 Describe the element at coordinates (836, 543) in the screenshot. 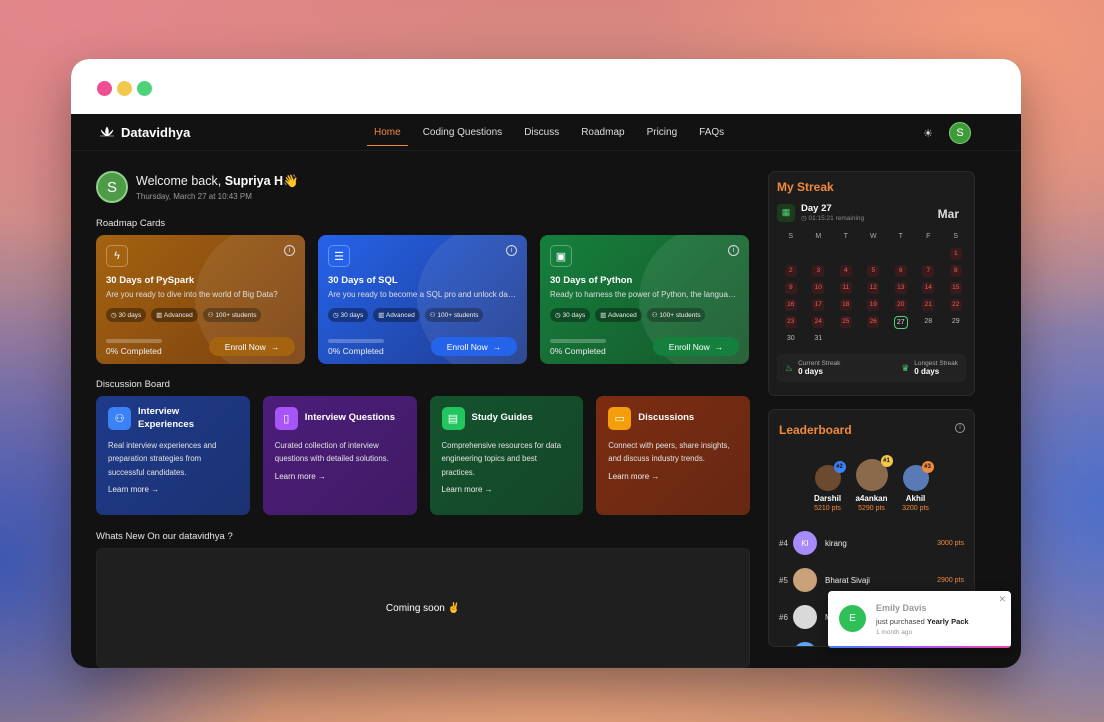

I see `row-name: kirang` at that location.